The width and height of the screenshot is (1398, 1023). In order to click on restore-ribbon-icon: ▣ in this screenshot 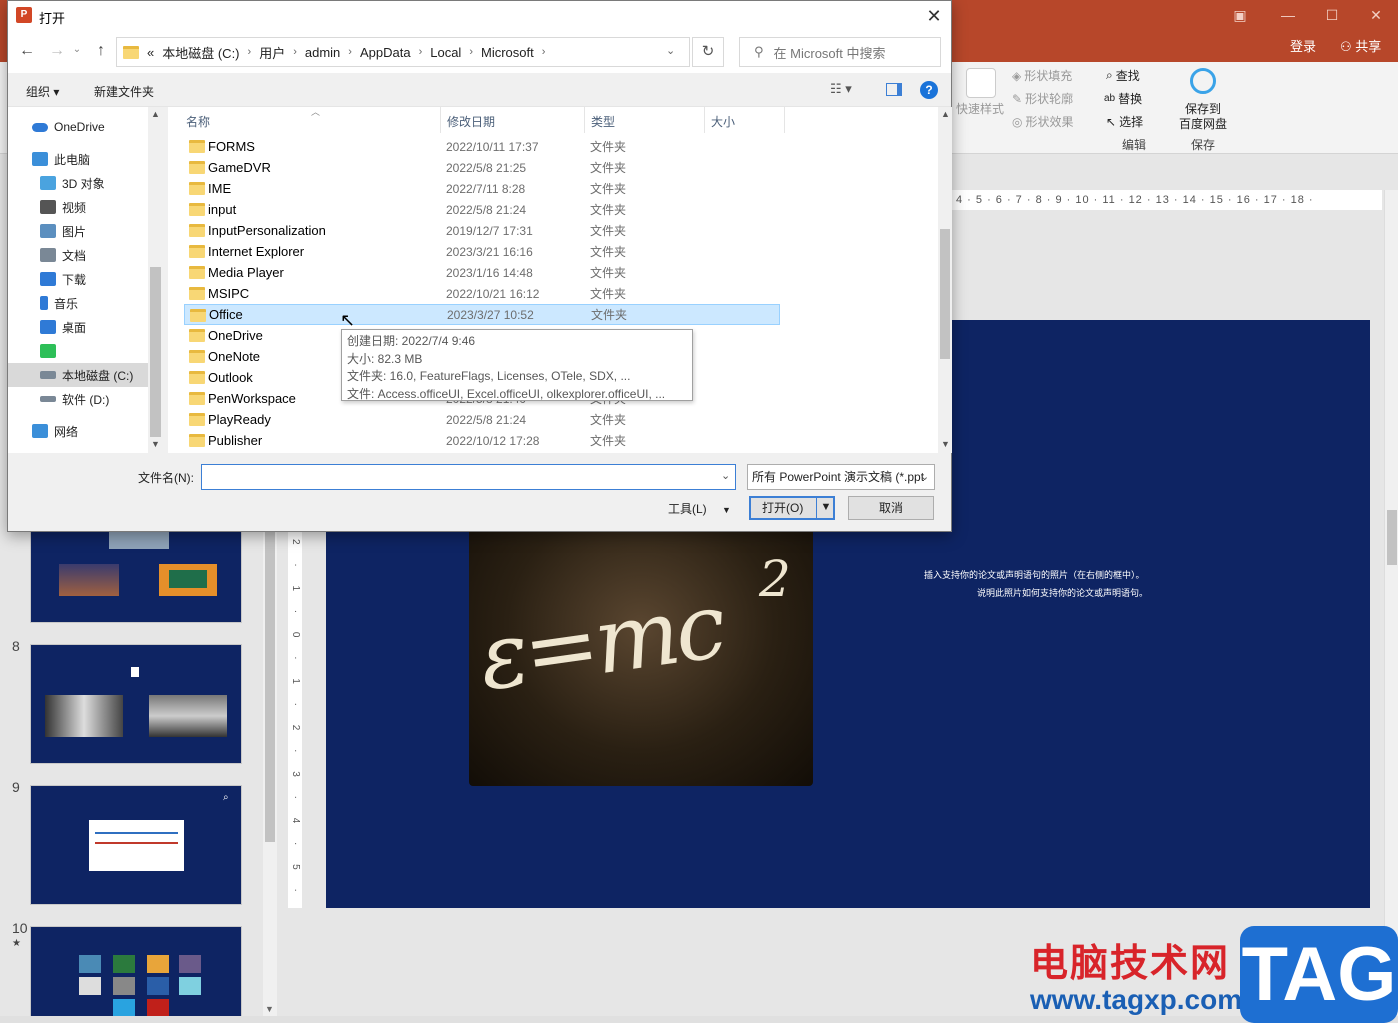, I will do `click(1240, 15)`.